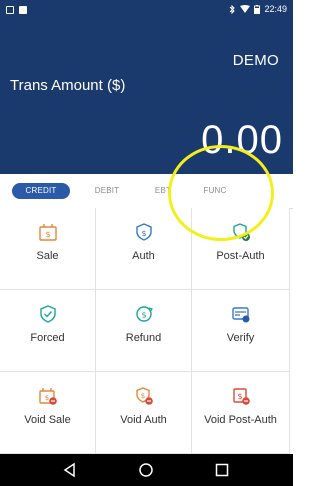 The height and width of the screenshot is (486, 320). I want to click on refund-button: $ Refund, so click(144, 331).